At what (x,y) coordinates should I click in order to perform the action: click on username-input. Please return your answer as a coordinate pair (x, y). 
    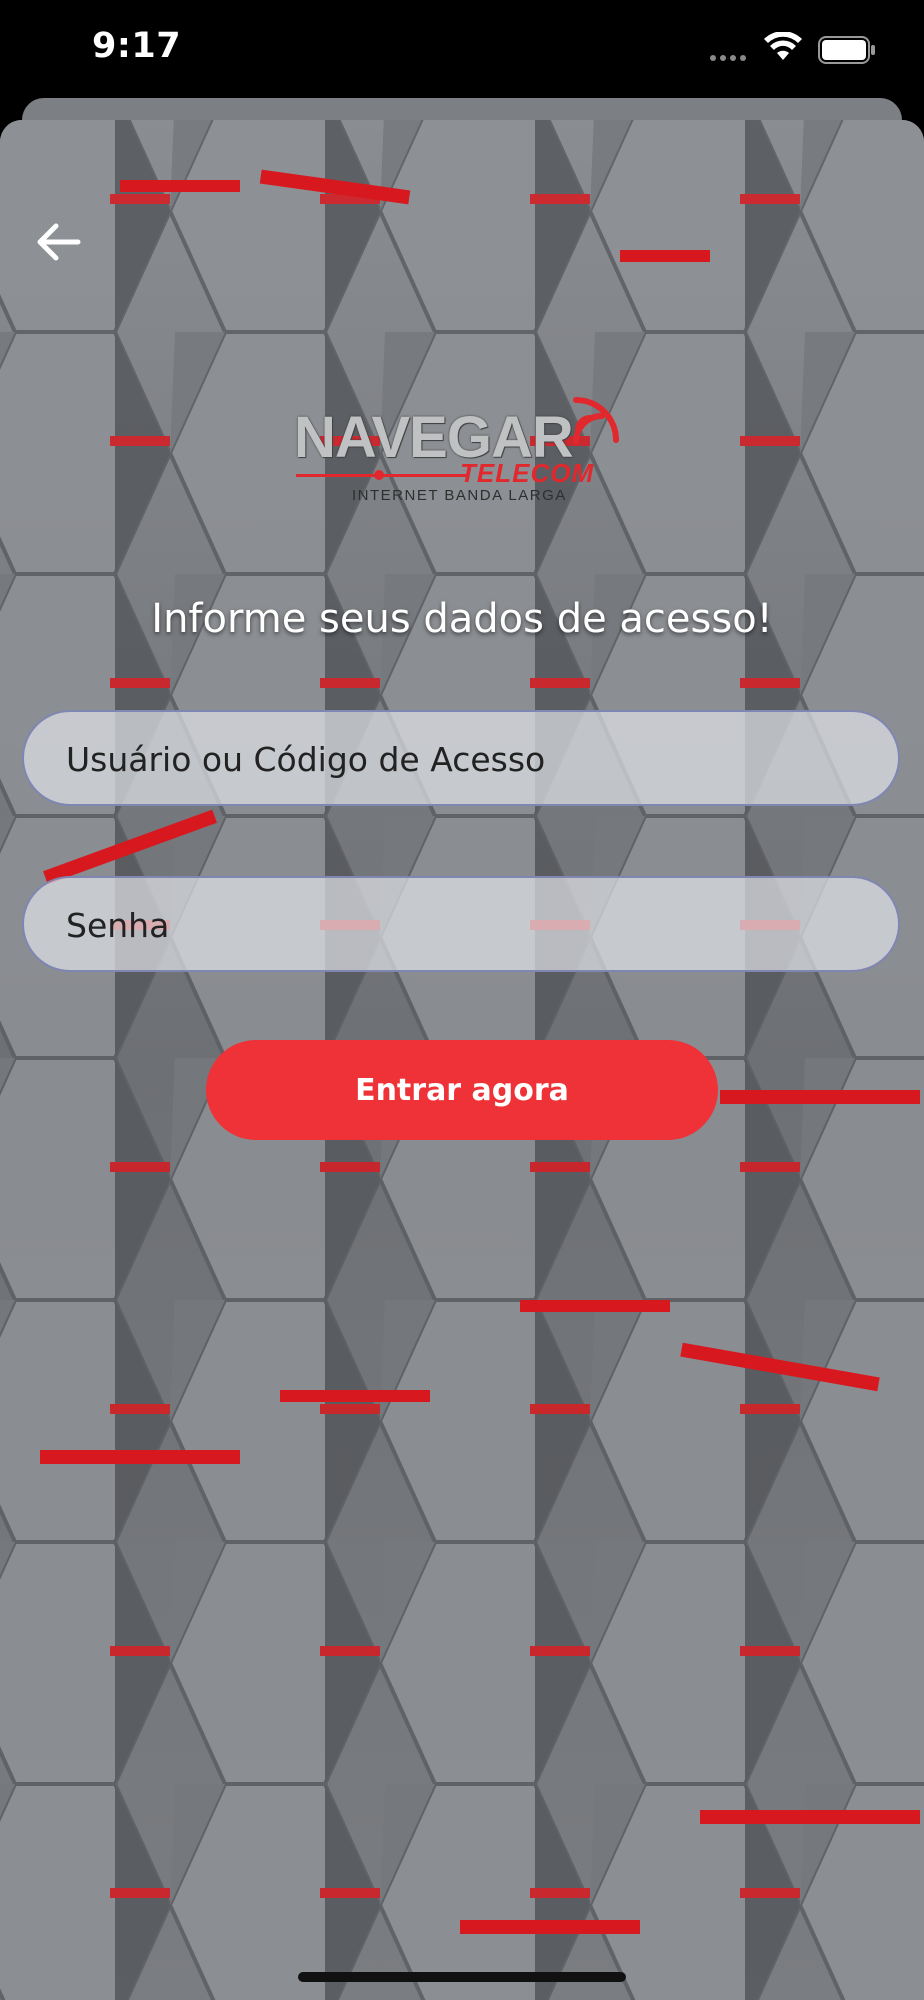
    Looking at the image, I should click on (466, 759).